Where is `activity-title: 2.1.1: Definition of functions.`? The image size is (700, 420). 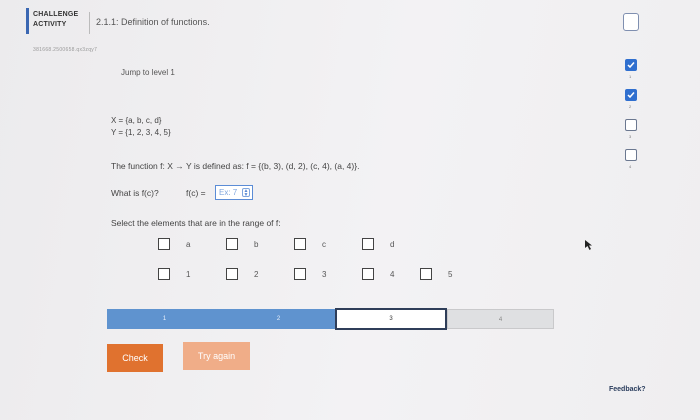
activity-title: 2.1.1: Definition of functions. is located at coordinates (153, 22).